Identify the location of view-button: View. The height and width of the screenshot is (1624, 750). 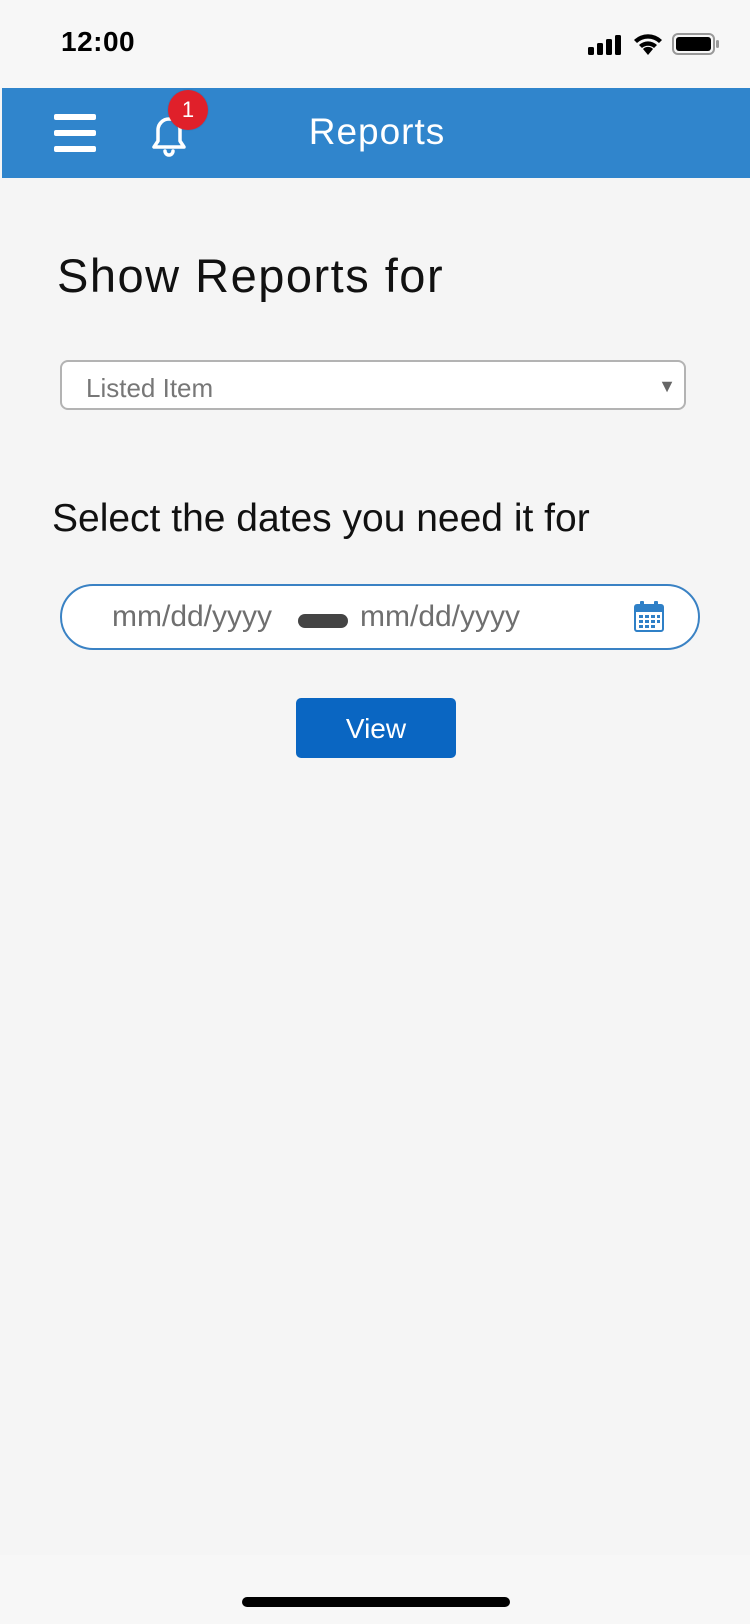
(376, 728).